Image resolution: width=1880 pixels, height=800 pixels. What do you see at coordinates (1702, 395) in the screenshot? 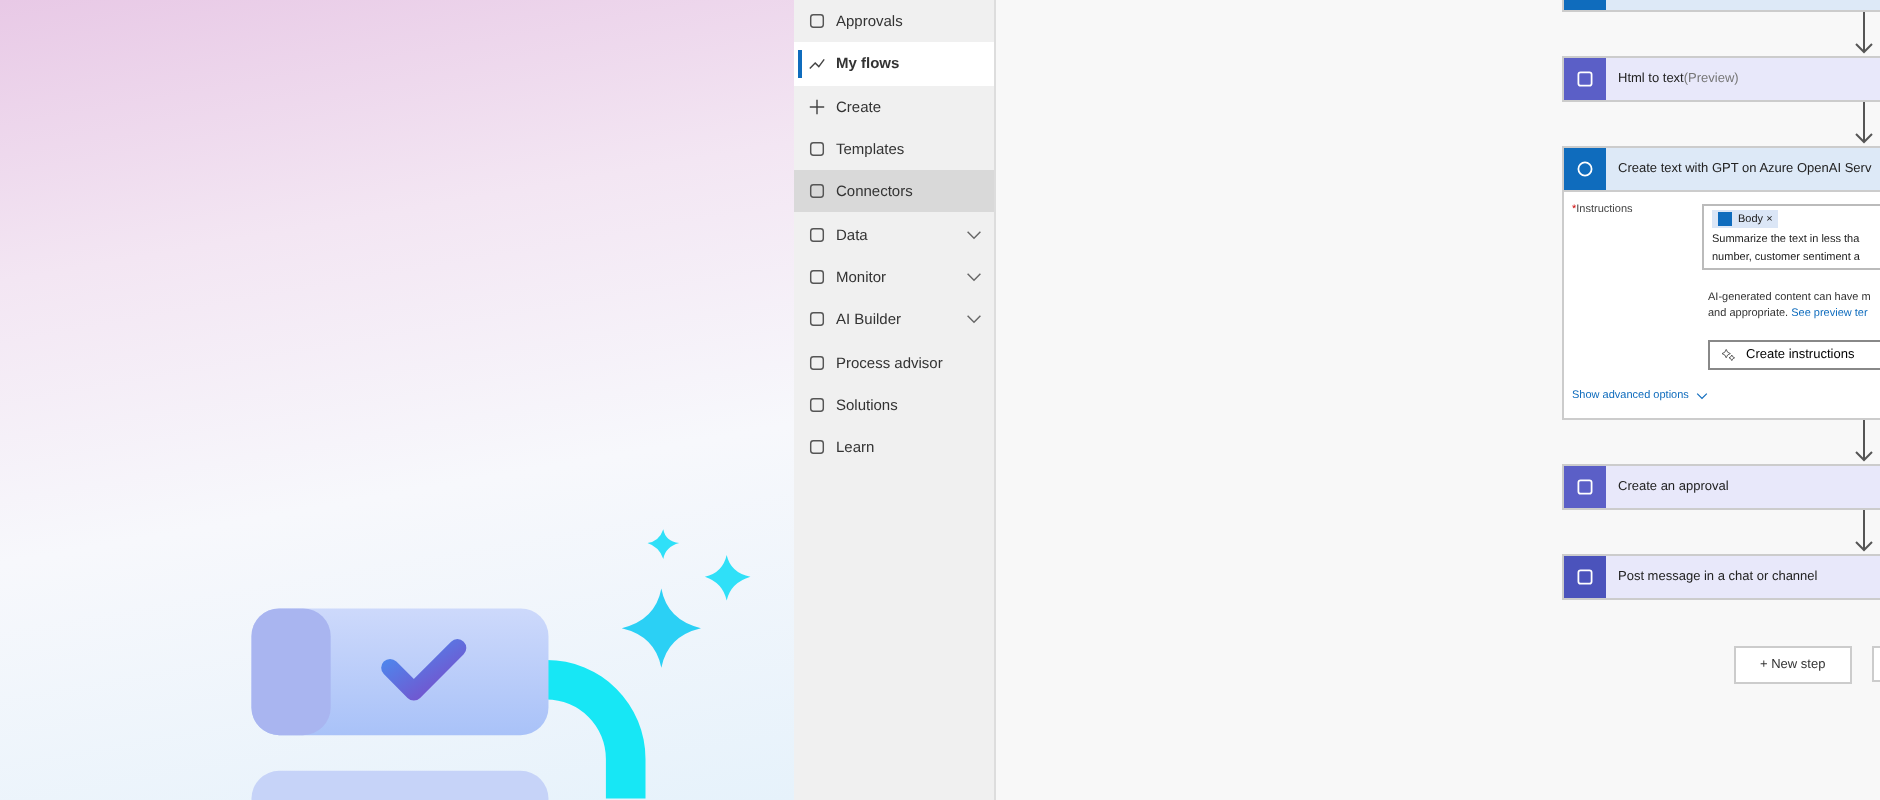
I see `chevron-down-icon` at bounding box center [1702, 395].